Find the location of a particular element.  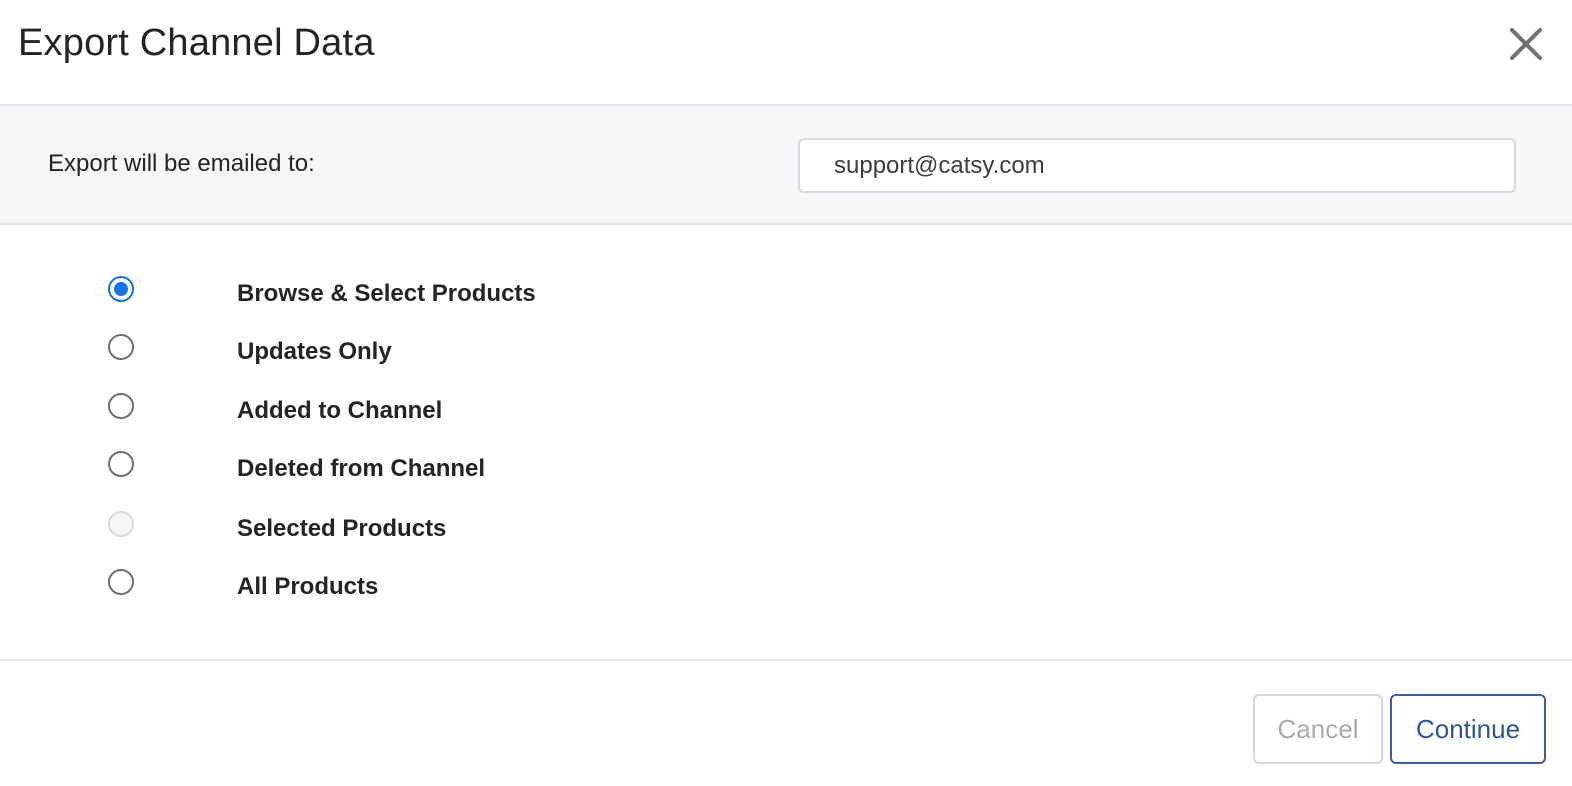

email-label: Export will be emailed to: is located at coordinates (181, 163).